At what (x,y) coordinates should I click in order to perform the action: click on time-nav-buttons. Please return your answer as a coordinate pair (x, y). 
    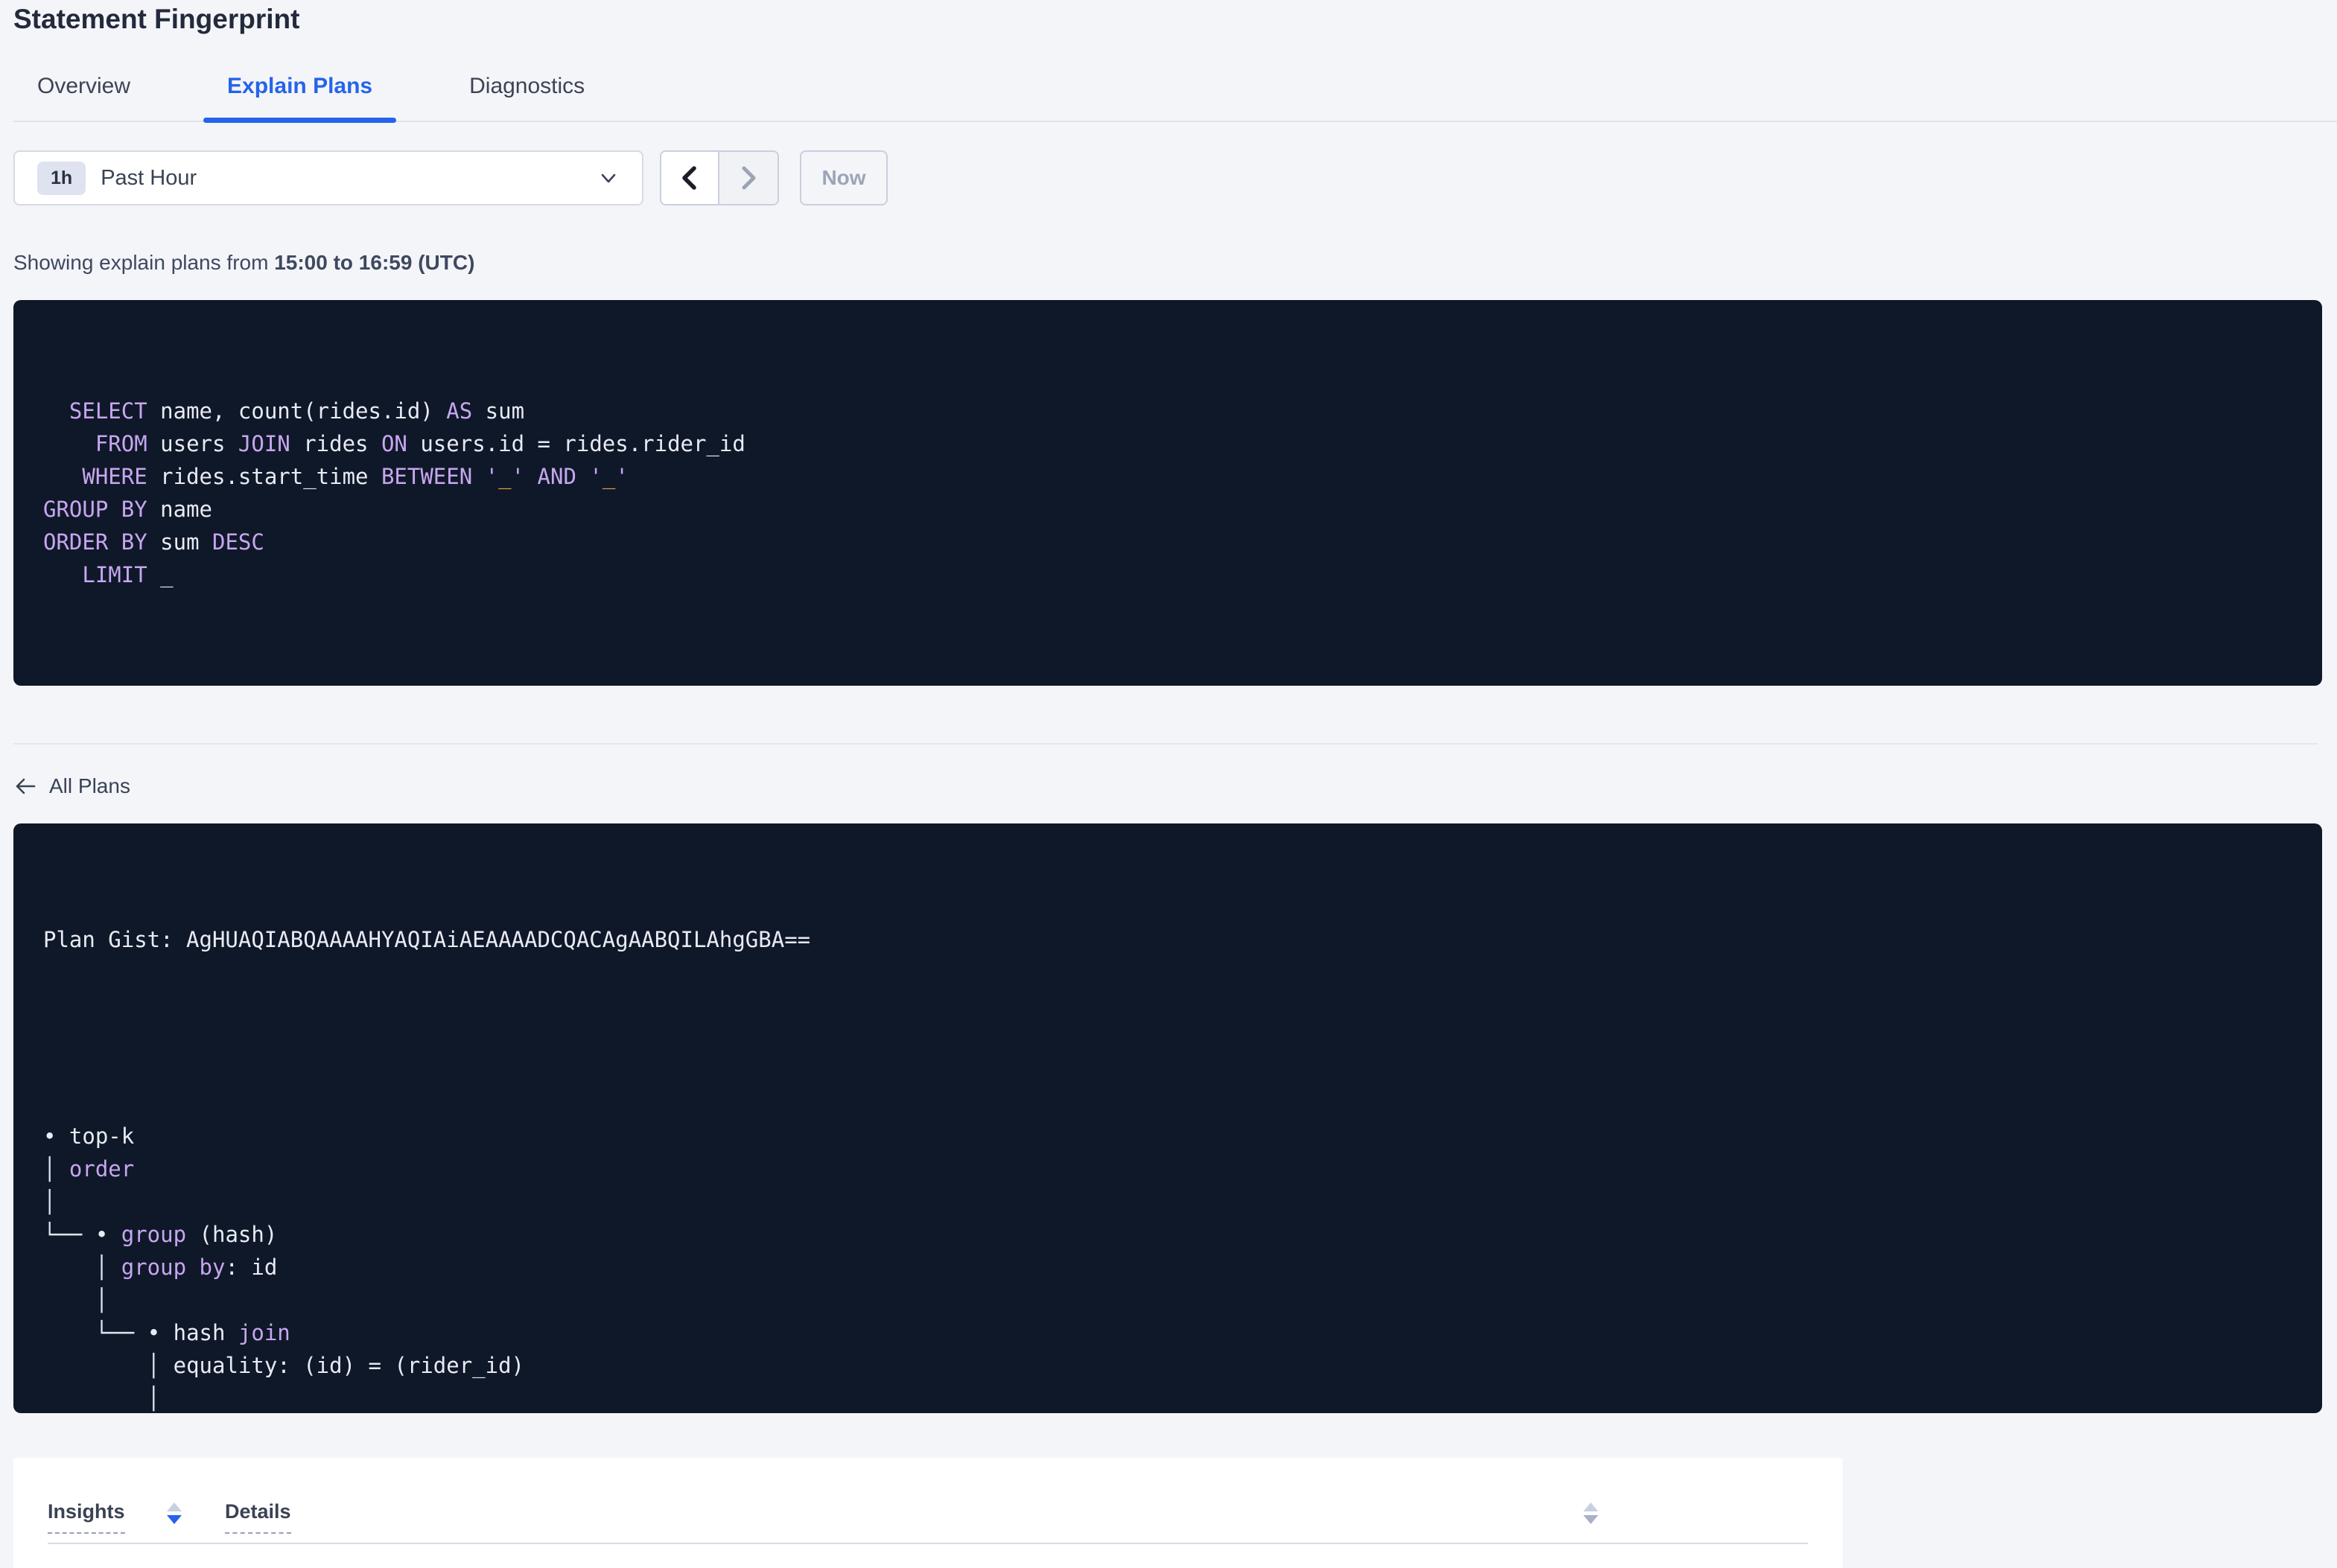
    Looking at the image, I should click on (720, 177).